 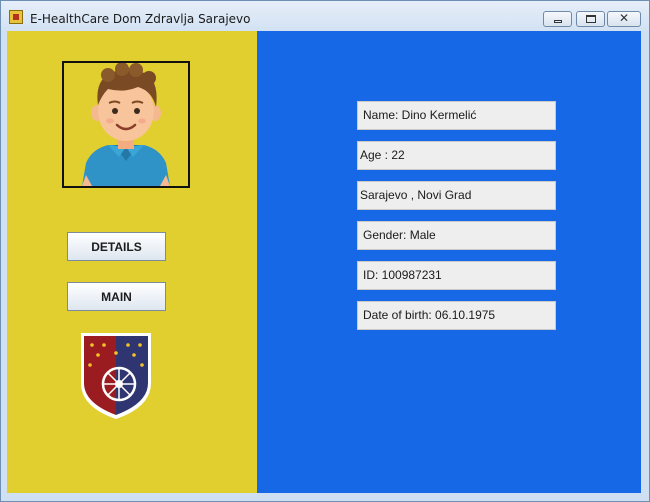 I want to click on app-icon, so click(x=16, y=17).